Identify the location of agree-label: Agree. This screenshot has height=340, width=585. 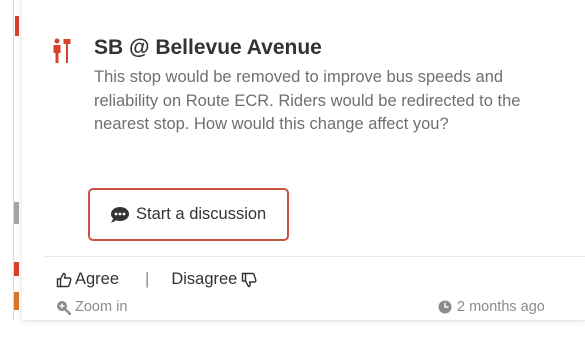
(97, 279).